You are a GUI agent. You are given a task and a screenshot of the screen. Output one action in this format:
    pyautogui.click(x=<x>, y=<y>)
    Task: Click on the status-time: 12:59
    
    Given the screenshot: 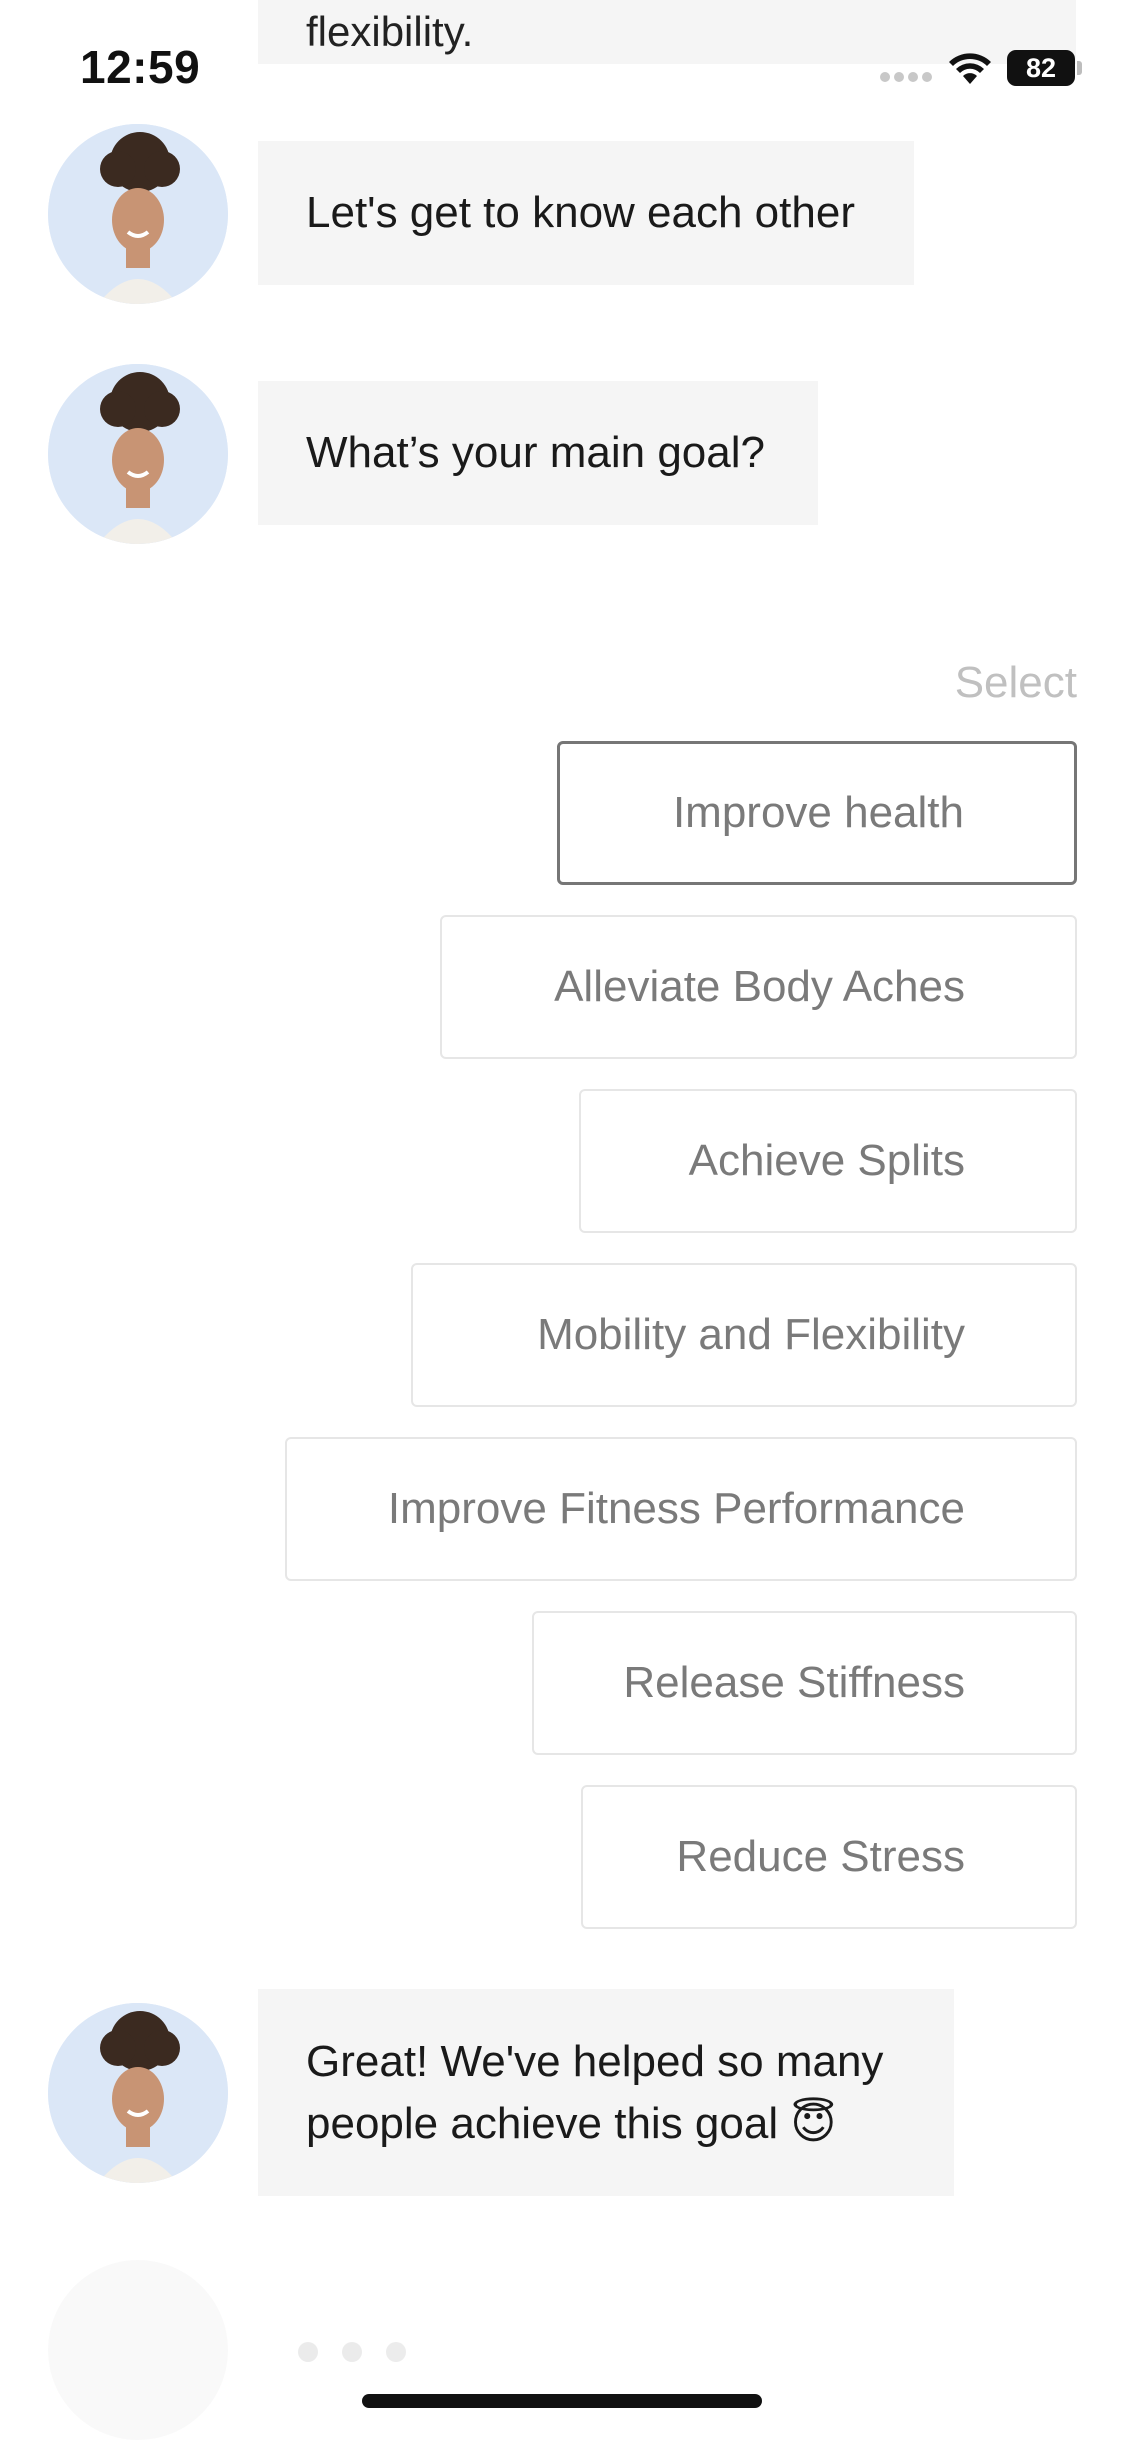 What is the action you would take?
    pyautogui.click(x=140, y=67)
    